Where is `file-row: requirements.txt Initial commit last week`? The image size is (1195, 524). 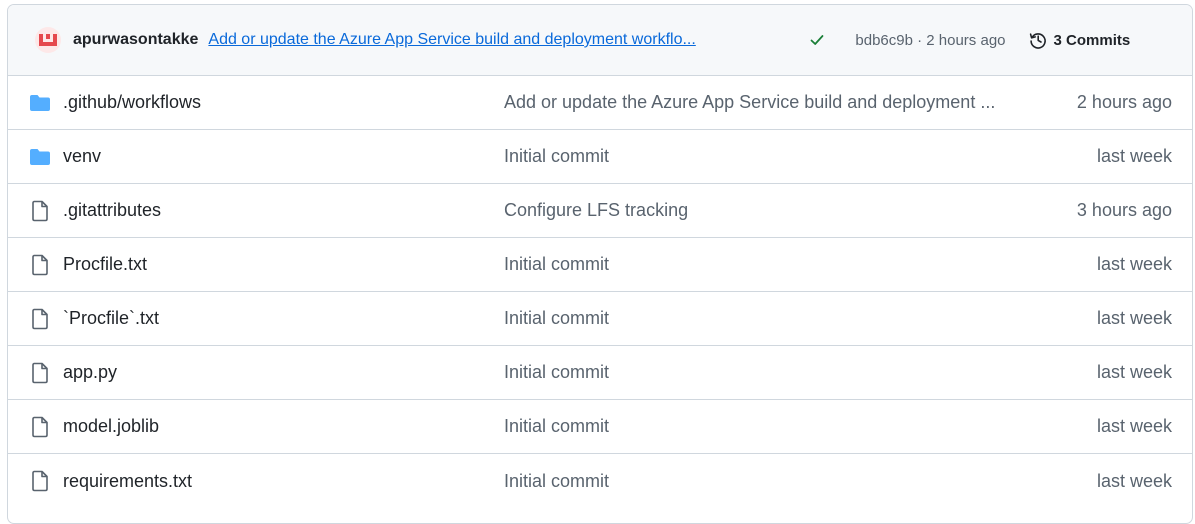
file-row: requirements.txt Initial commit last week is located at coordinates (600, 481).